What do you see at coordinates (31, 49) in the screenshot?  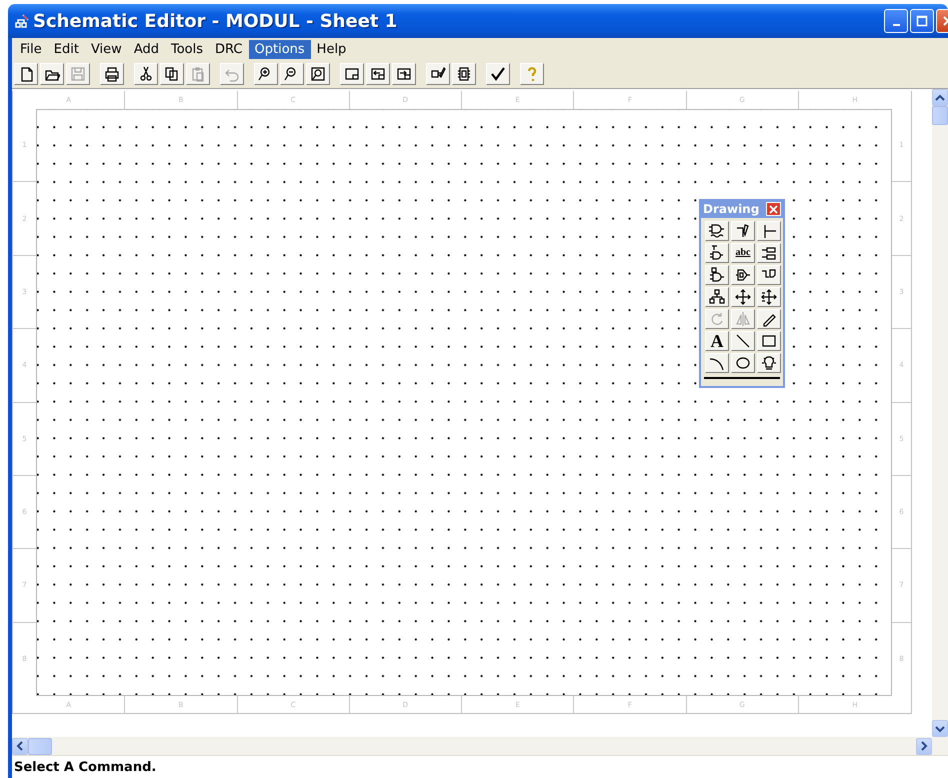 I see `menu-item: File` at bounding box center [31, 49].